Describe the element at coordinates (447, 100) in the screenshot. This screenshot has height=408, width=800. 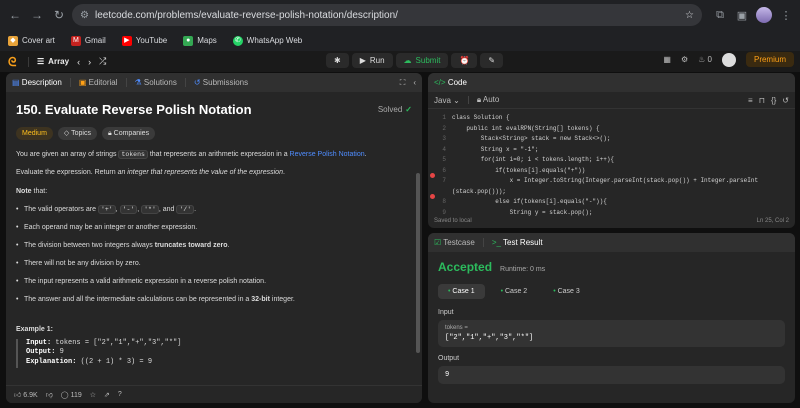
I see `language-select: Java ⌄` at that location.